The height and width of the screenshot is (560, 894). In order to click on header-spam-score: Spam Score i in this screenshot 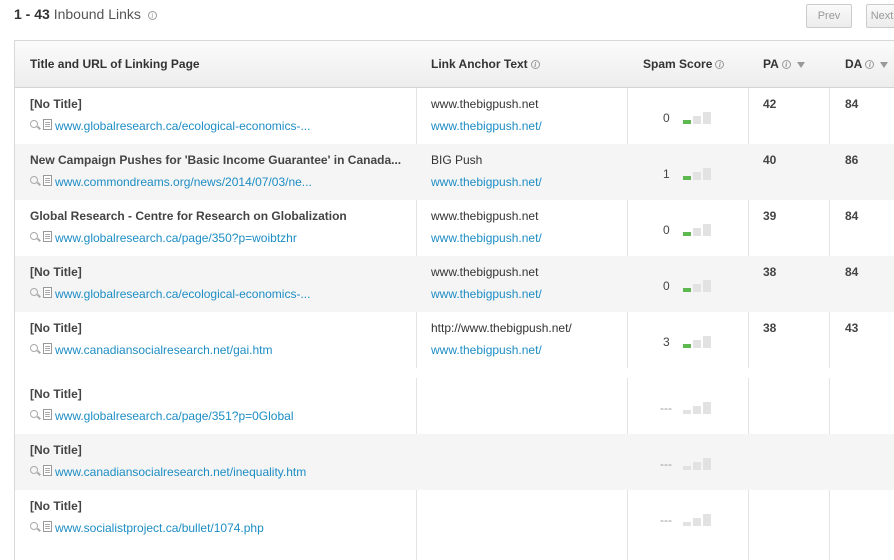, I will do `click(684, 64)`.